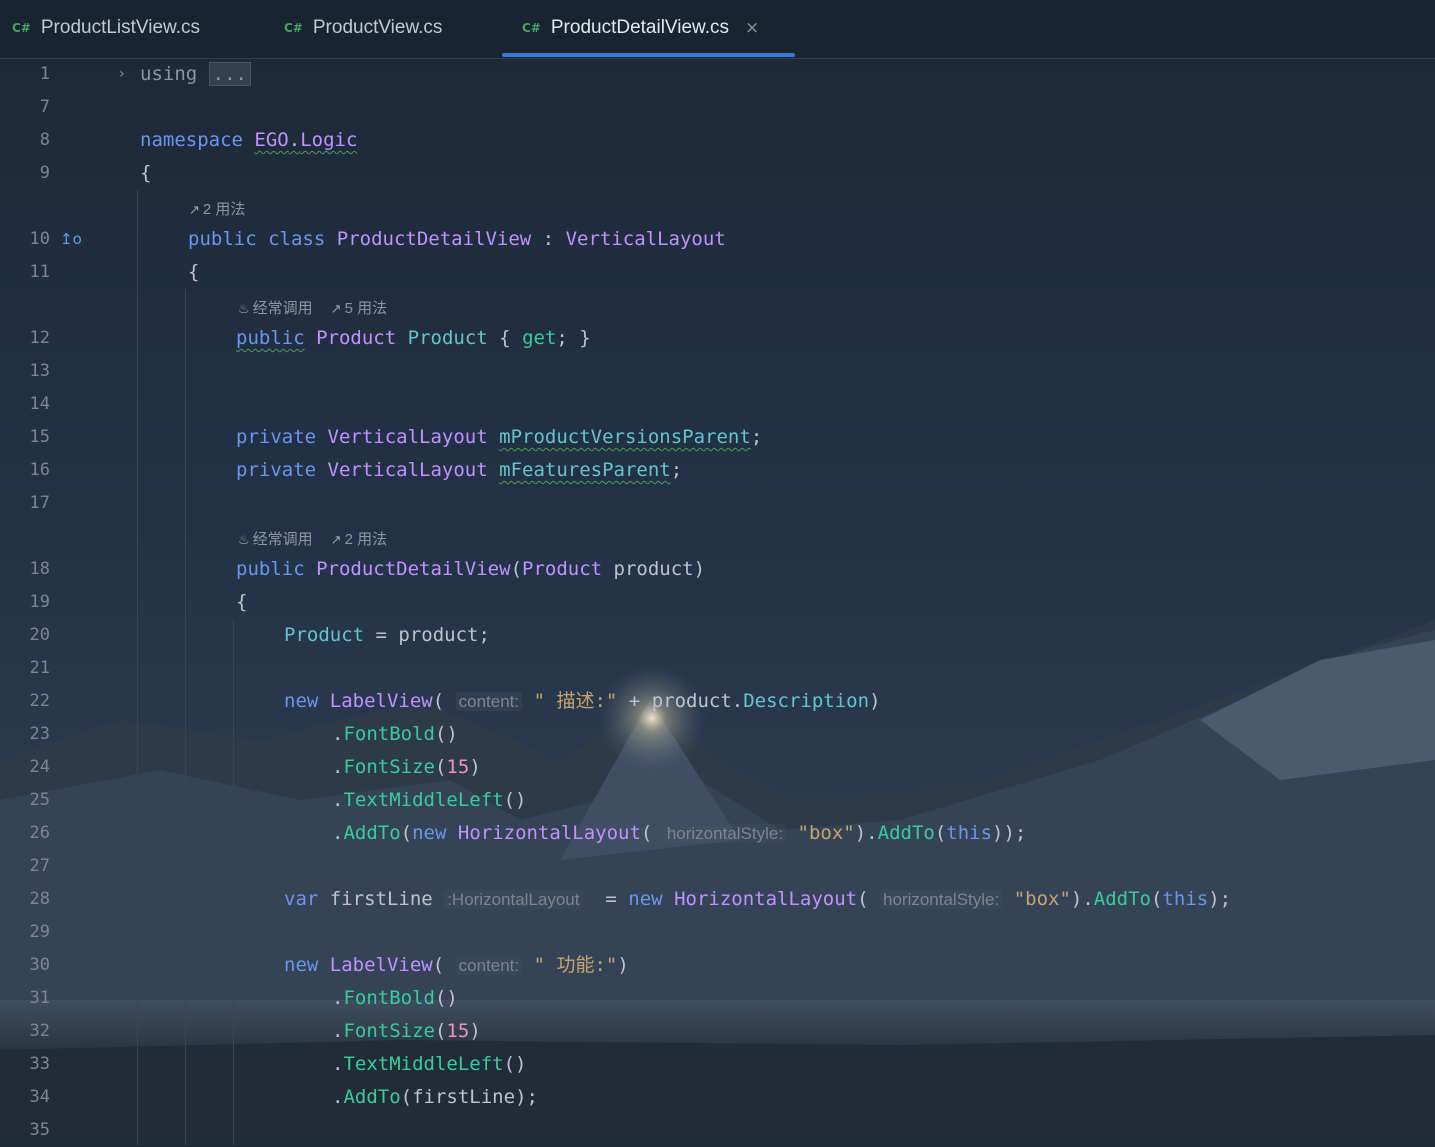 The height and width of the screenshot is (1147, 1435). What do you see at coordinates (39, 437) in the screenshot?
I see `line-number: 15` at bounding box center [39, 437].